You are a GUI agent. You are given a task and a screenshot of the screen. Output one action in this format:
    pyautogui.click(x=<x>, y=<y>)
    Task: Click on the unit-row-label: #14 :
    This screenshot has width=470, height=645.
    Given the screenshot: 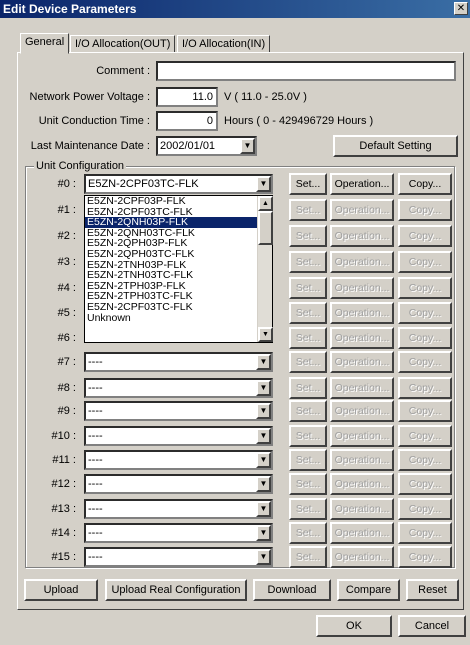 What is the action you would take?
    pyautogui.click(x=63, y=533)
    